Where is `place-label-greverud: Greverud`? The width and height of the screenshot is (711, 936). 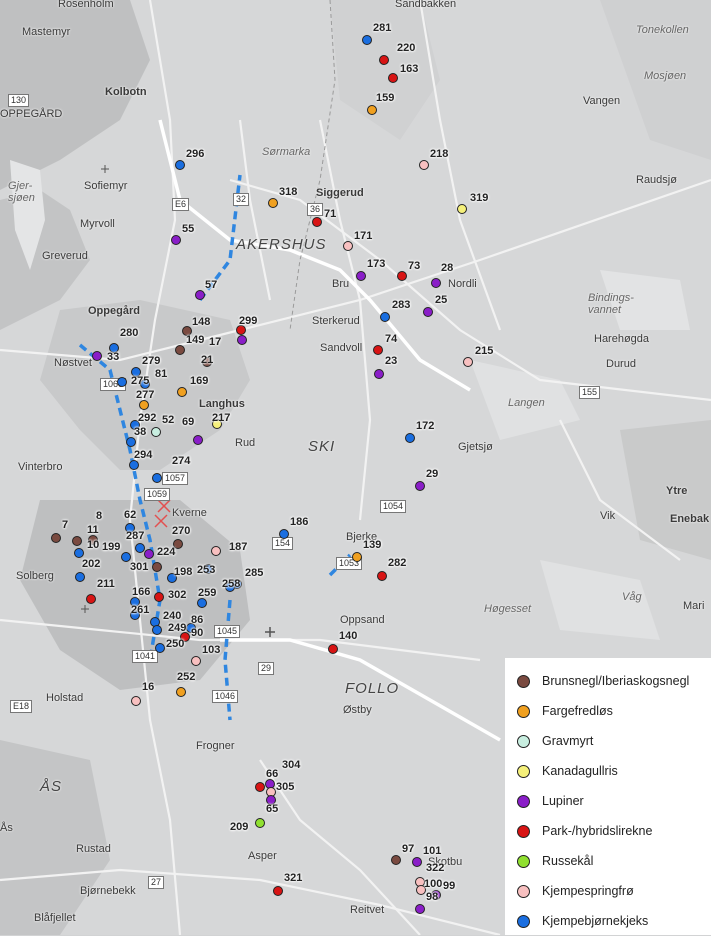
place-label-greverud: Greverud is located at coordinates (65, 256).